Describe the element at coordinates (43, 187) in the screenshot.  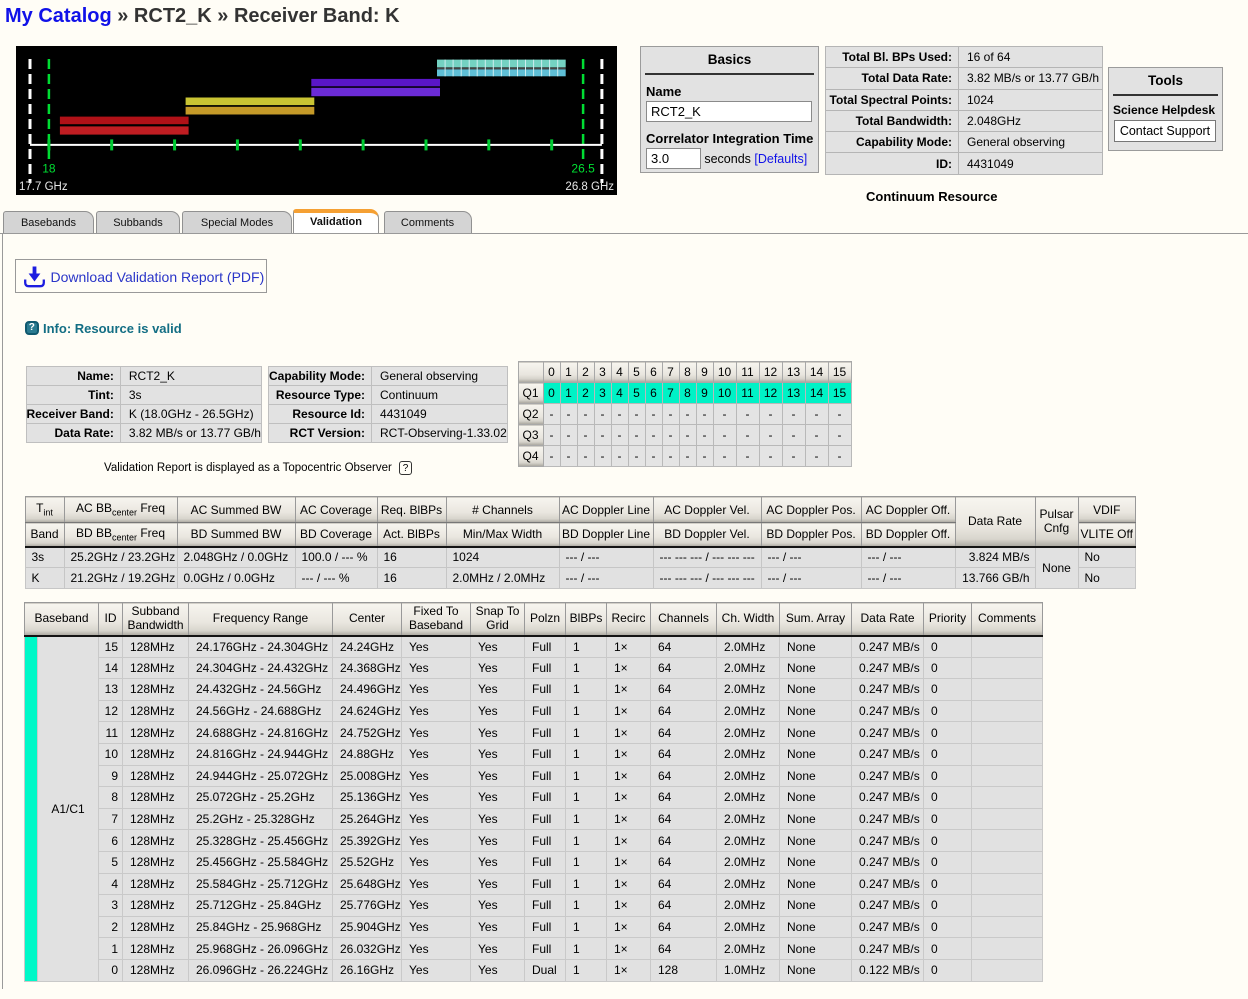
I see `svg-text: 17.7 GHz` at that location.